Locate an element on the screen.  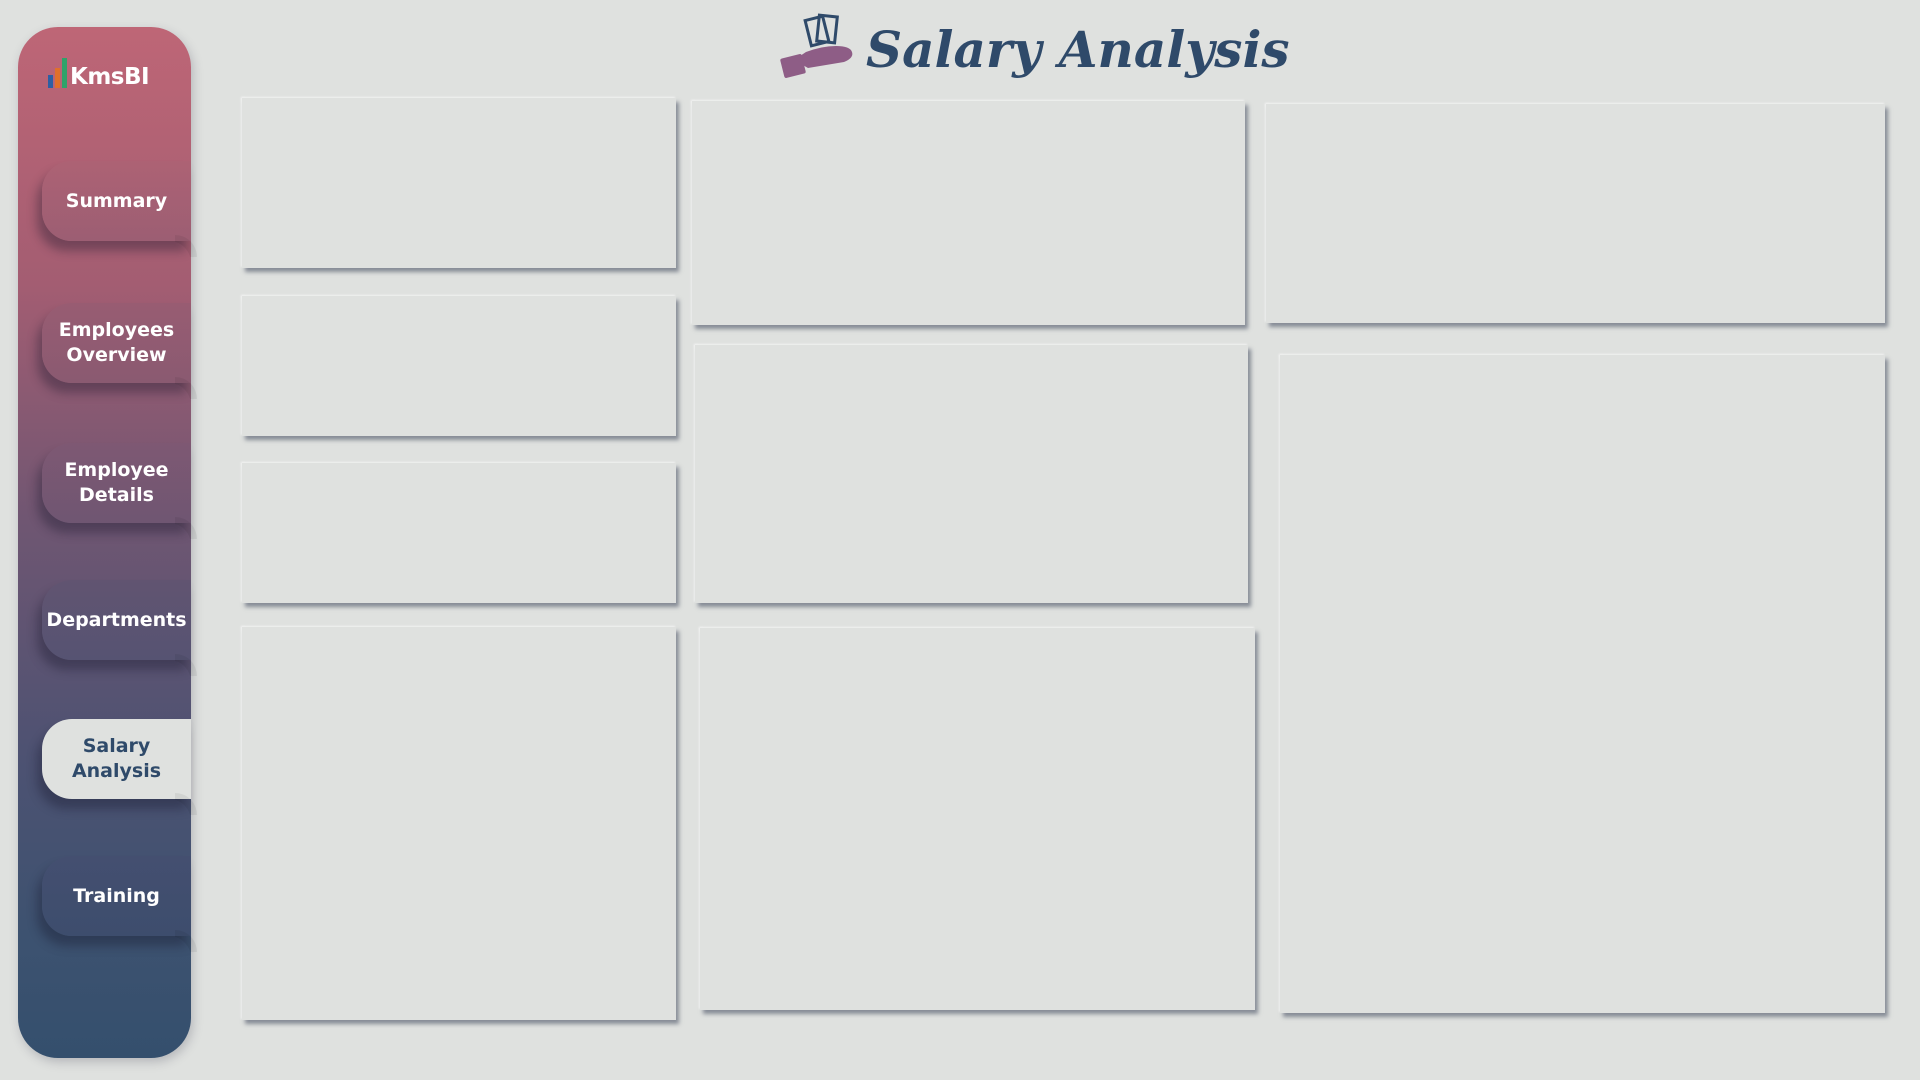
hand-holding-money-icon is located at coordinates (816, 45).